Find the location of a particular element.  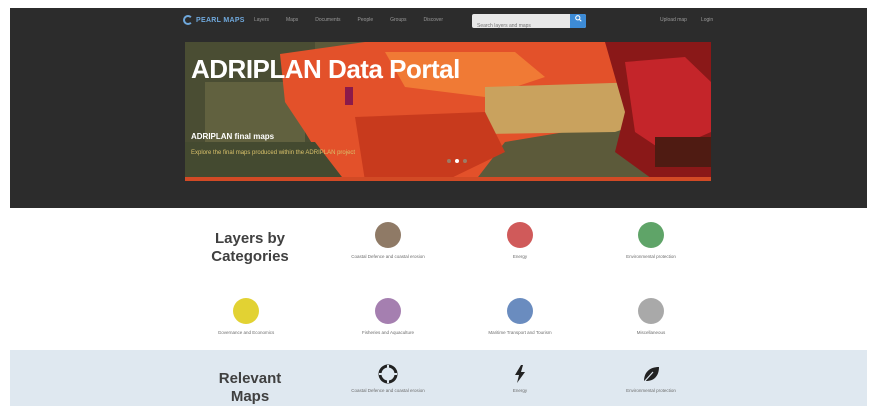

map-environmental-protection: Environmental protection is located at coordinates (651, 381).